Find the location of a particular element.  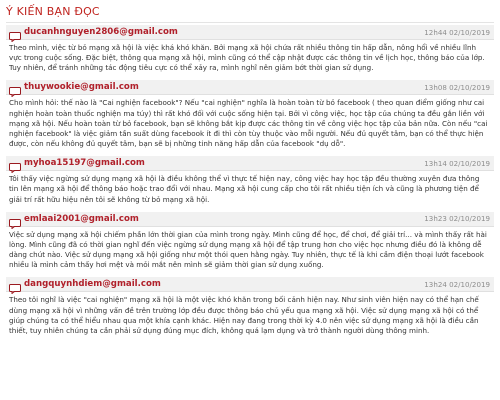

comment-header: thuywookie@gmail.com 13h08 02/10/2019 is located at coordinates (250, 89).